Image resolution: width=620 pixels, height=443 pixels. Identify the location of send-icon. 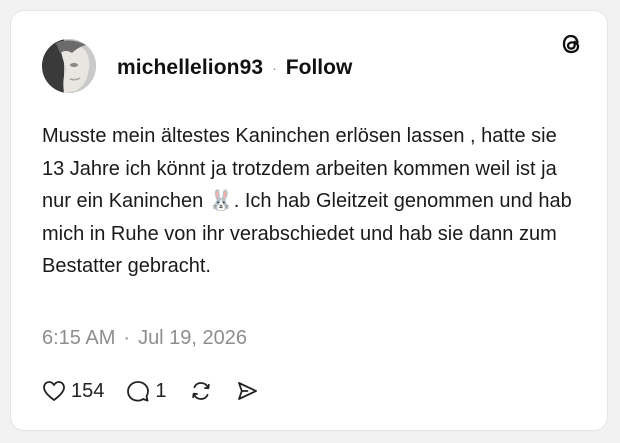
(247, 391).